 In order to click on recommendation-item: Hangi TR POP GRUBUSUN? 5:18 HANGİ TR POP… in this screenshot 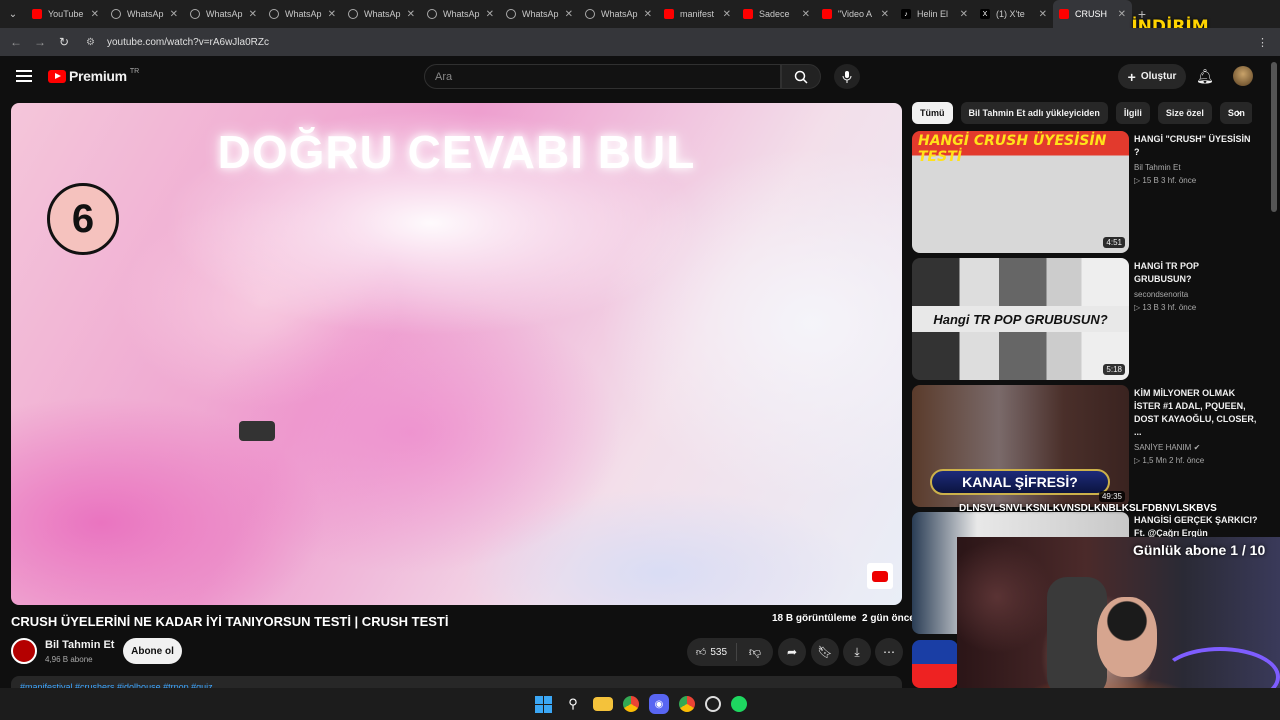, I will do `click(1087, 319)`.